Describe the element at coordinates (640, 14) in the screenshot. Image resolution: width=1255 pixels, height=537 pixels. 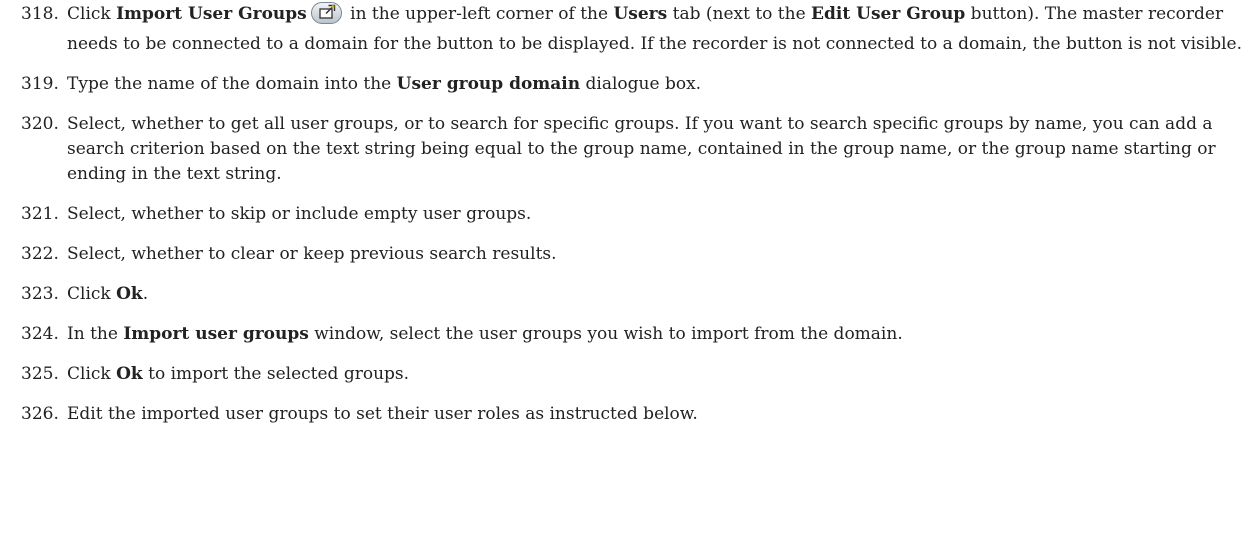
I see `bold-term: Users` at that location.